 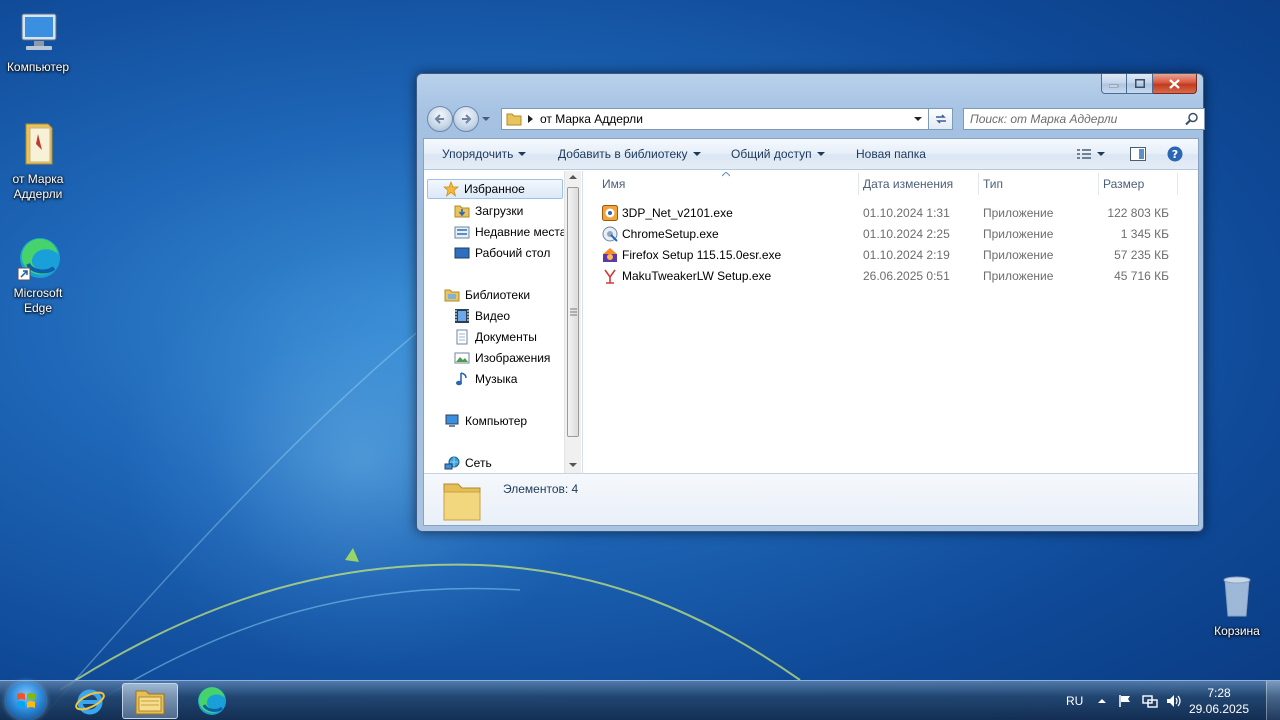 What do you see at coordinates (1174, 701) in the screenshot?
I see `volume-icon` at bounding box center [1174, 701].